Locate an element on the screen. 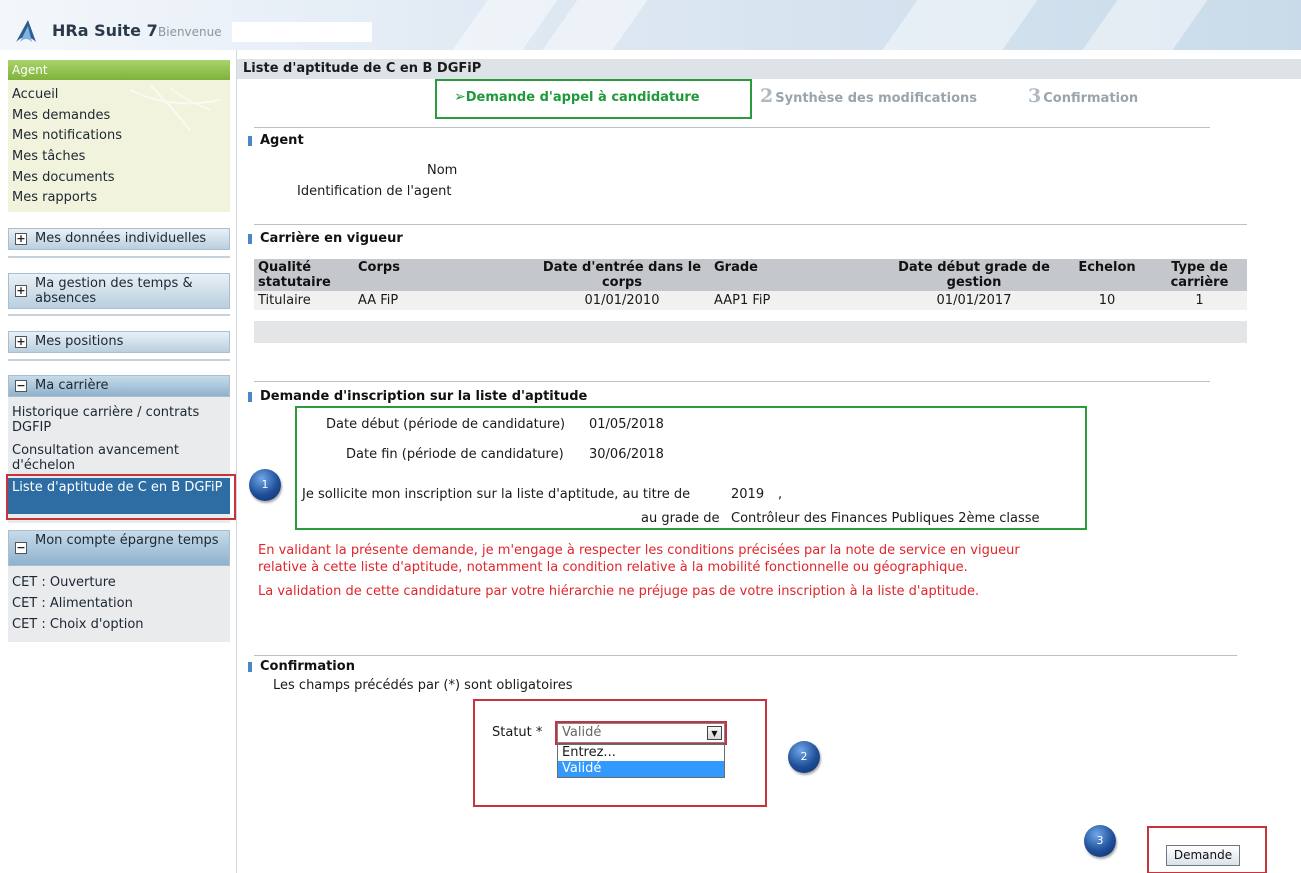 The height and width of the screenshot is (873, 1301). sidebar-agent-header: Agent is located at coordinates (119, 70).